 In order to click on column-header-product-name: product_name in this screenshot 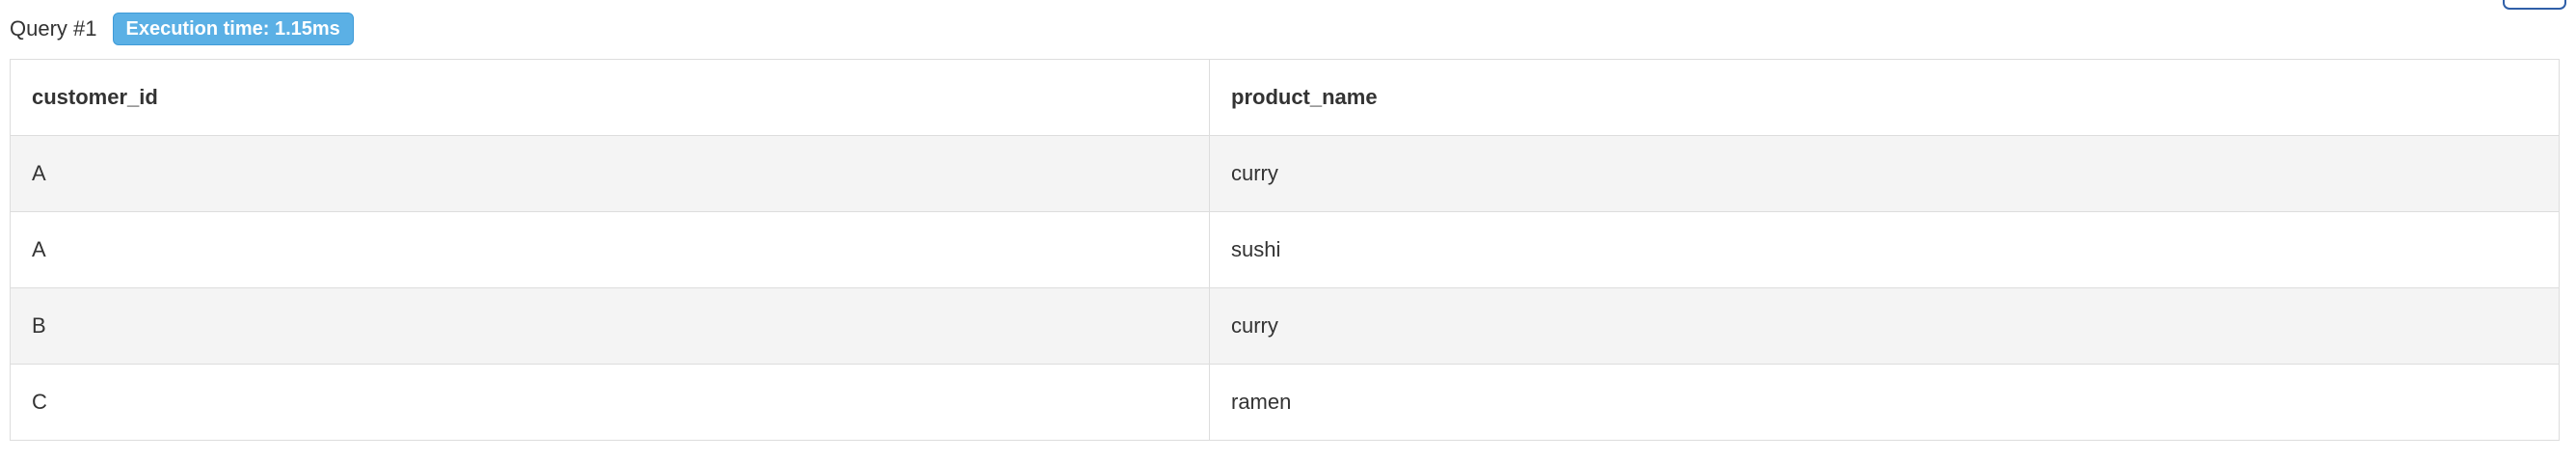, I will do `click(1885, 97)`.